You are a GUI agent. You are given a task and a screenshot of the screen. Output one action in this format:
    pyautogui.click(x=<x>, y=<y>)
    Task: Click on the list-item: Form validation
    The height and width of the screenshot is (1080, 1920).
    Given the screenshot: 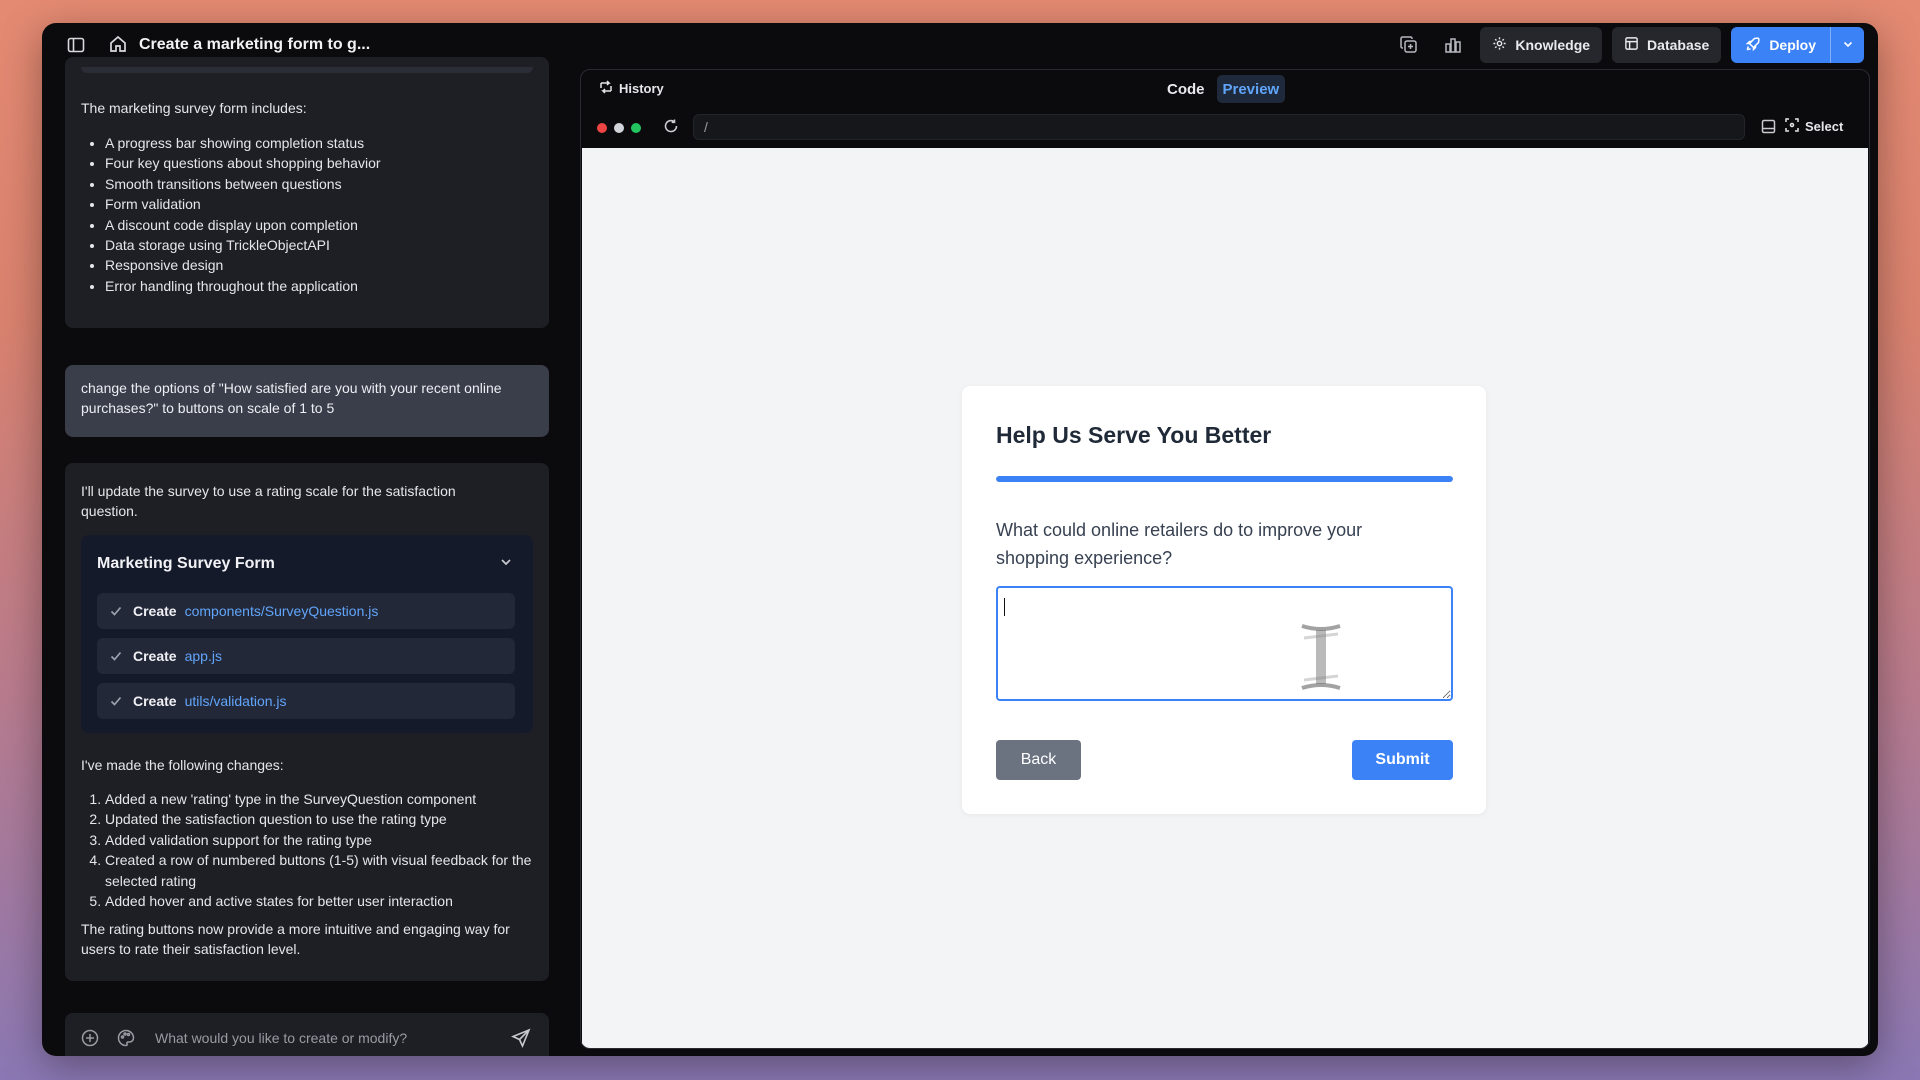 What is the action you would take?
    pyautogui.click(x=243, y=204)
    